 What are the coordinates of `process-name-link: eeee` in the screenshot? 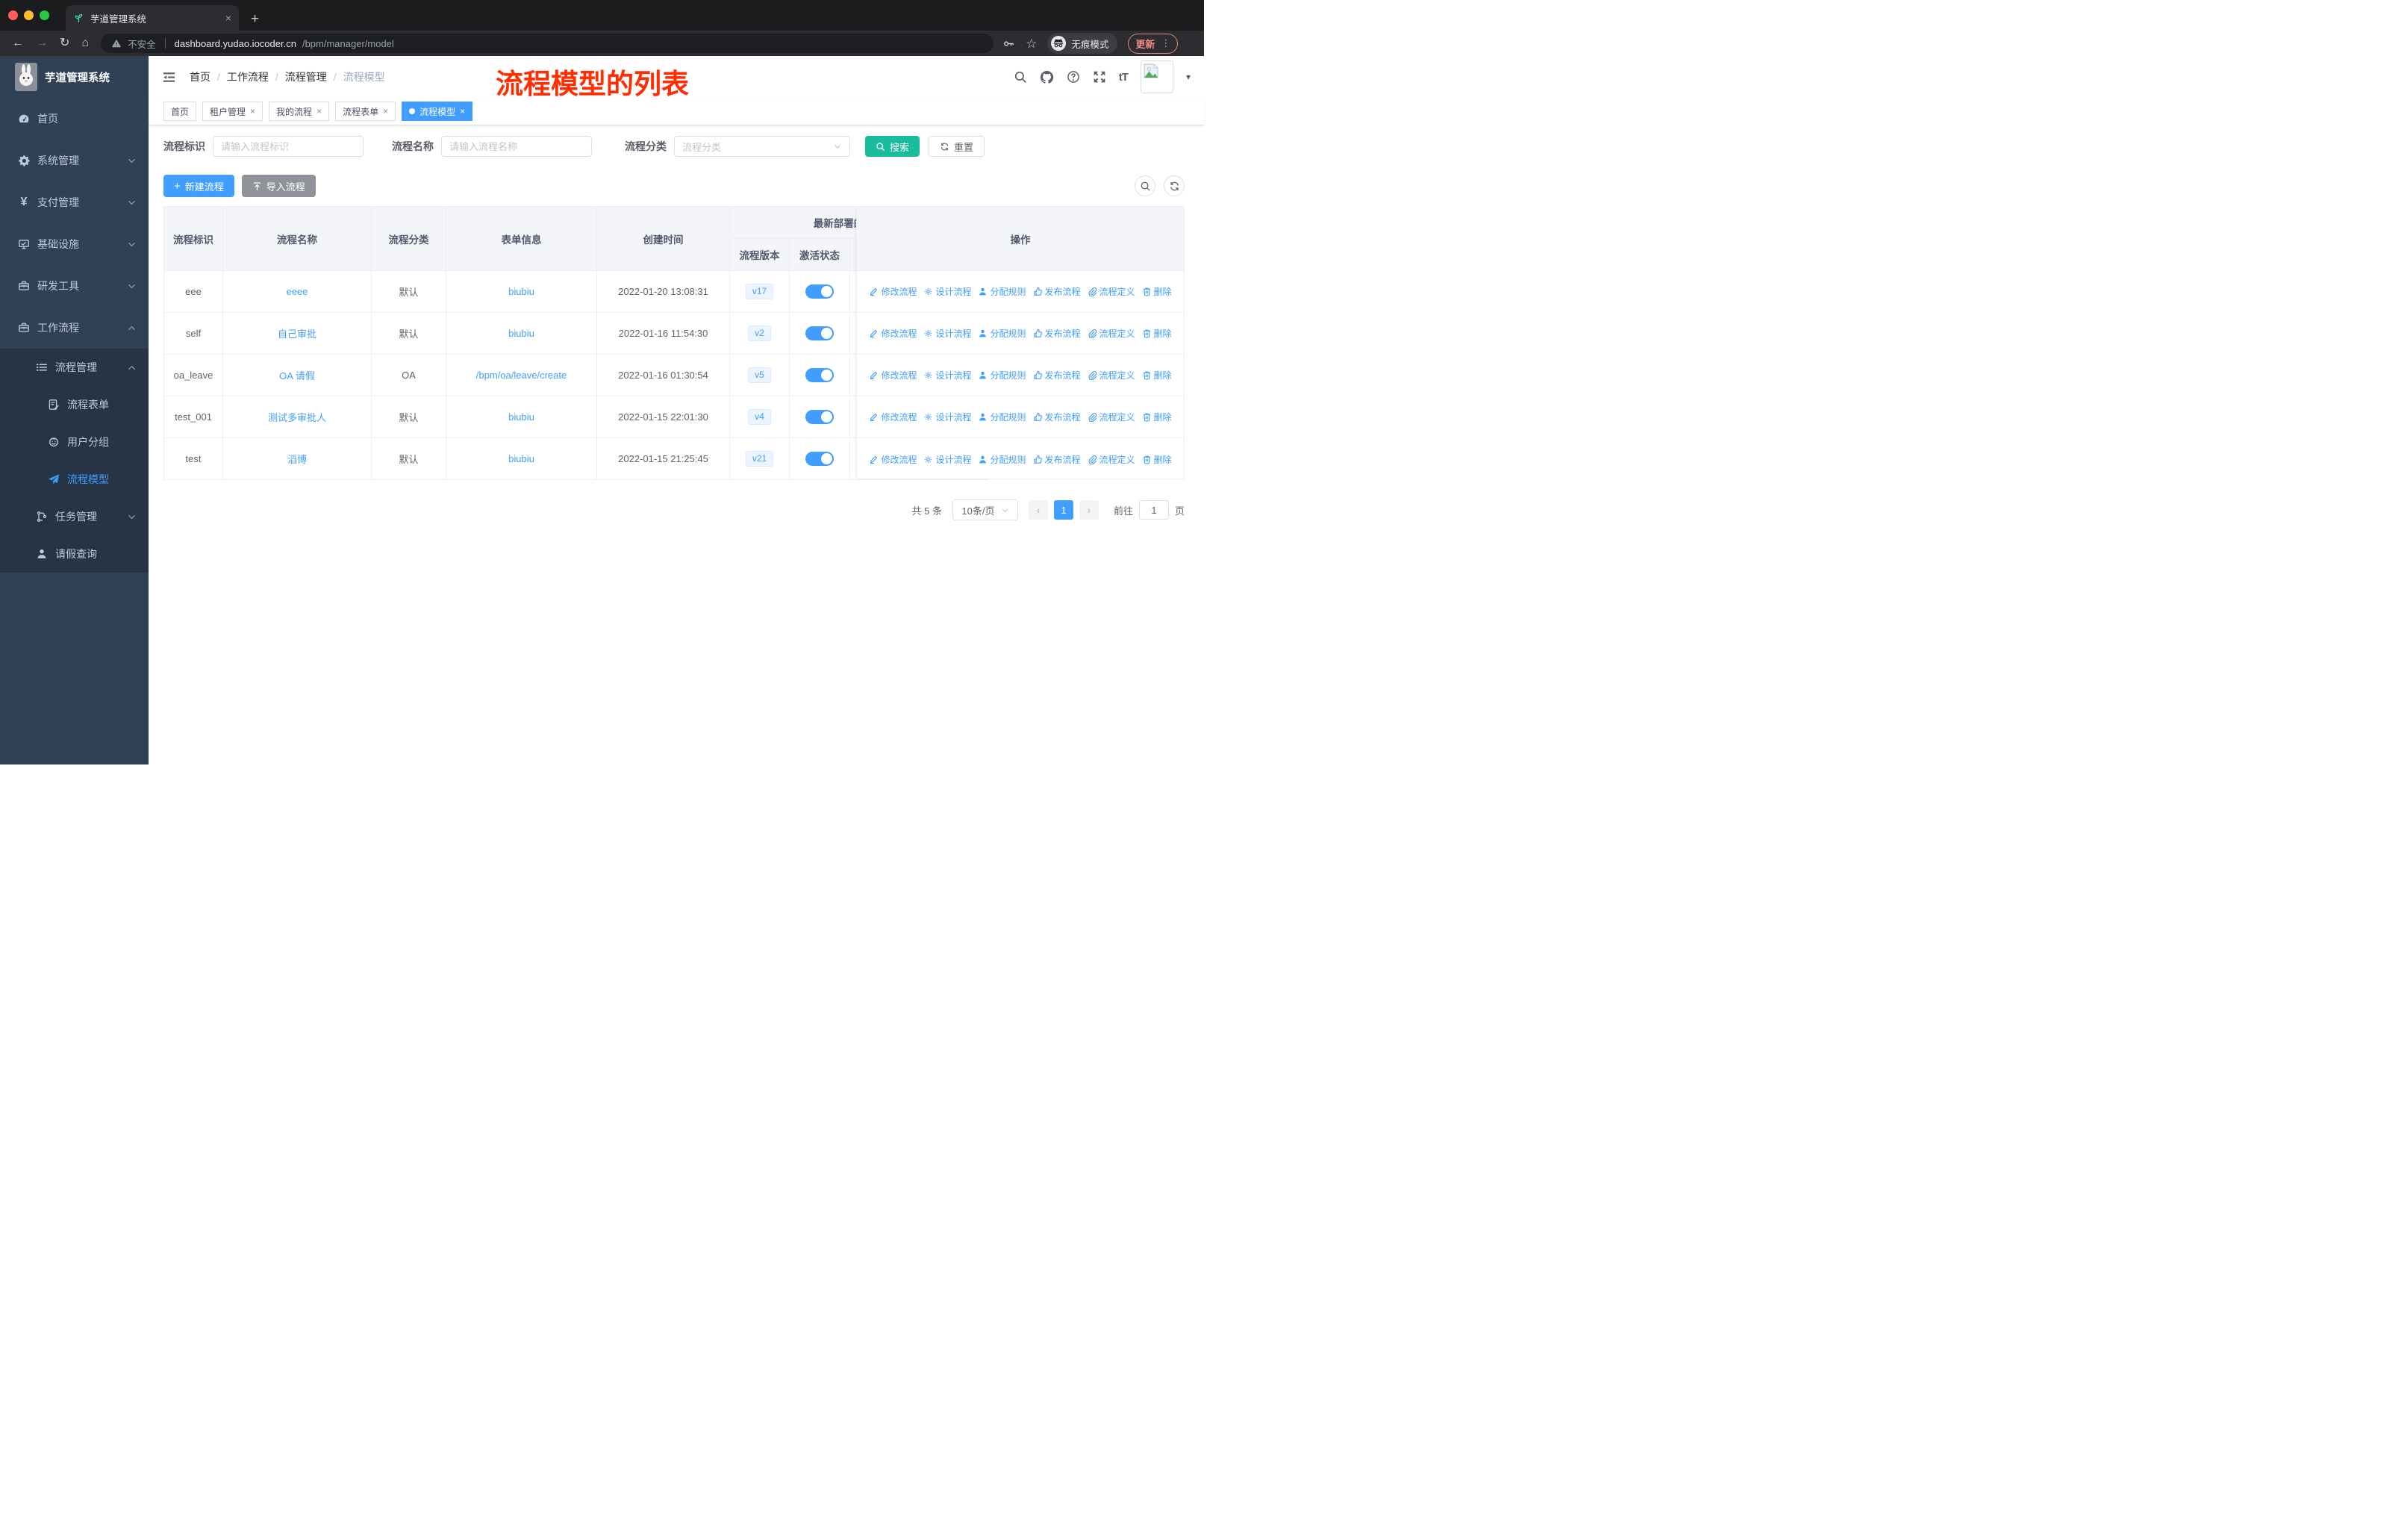 It's located at (297, 291).